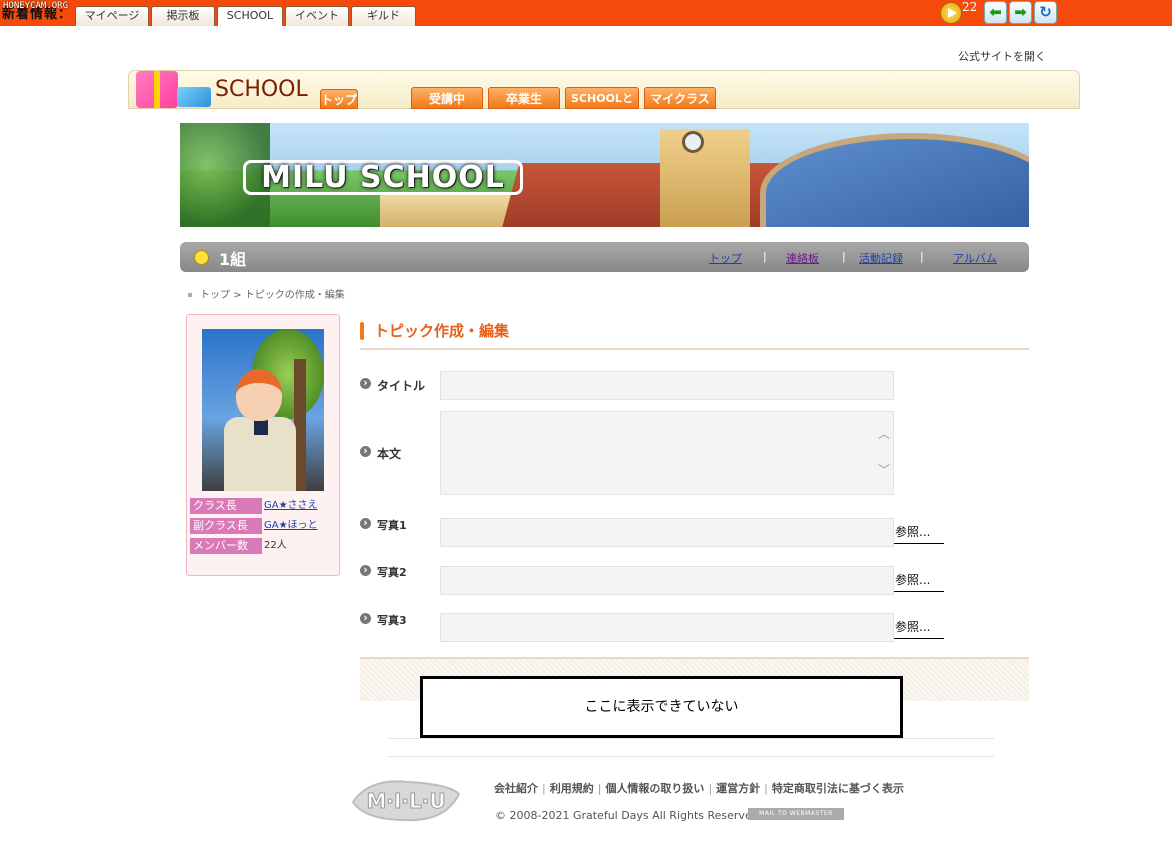 The width and height of the screenshot is (1172, 859). I want to click on form-heading: トピック作成・編集, so click(434, 331).